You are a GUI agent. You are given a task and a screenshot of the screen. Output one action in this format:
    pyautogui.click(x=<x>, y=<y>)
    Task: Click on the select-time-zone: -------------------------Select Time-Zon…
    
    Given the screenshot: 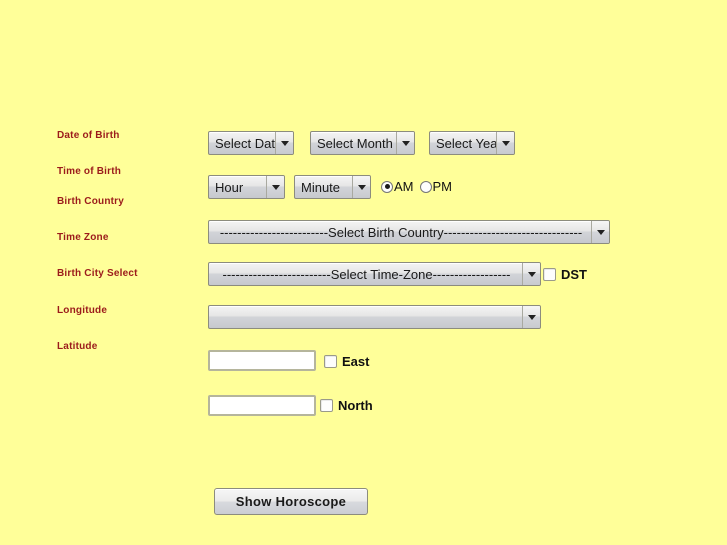 What is the action you would take?
    pyautogui.click(x=374, y=274)
    